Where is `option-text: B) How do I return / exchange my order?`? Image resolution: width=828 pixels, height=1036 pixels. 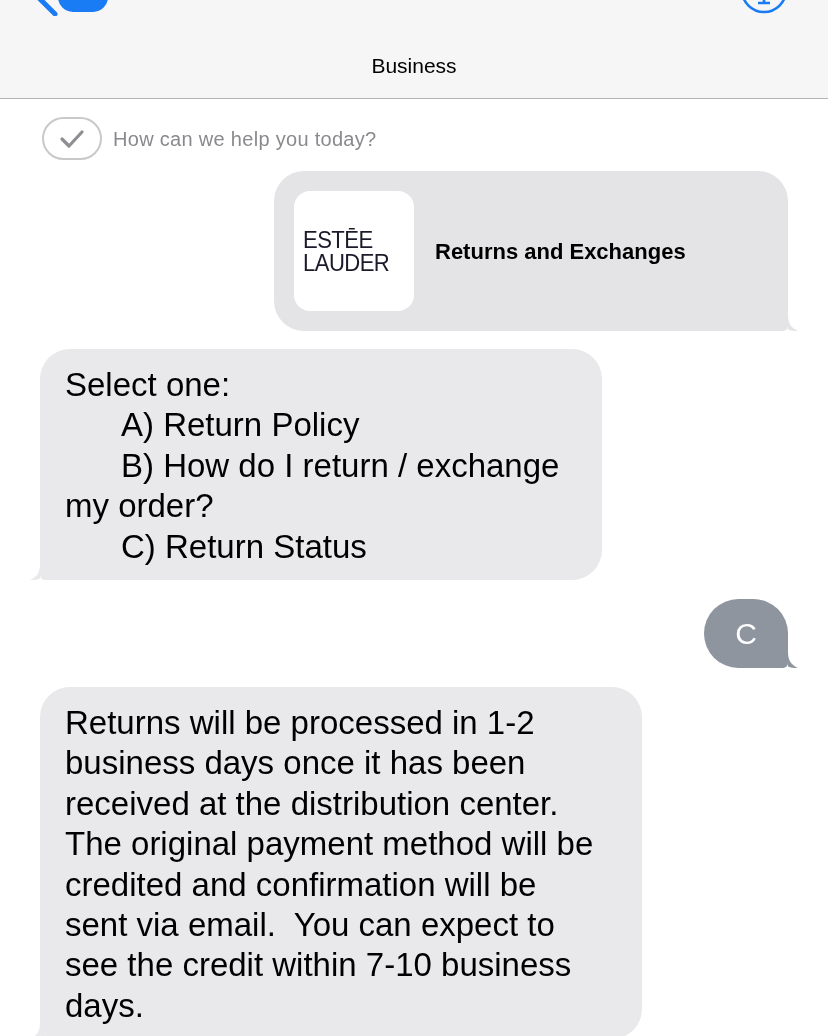
option-text: B) How do I return / exchange my order? is located at coordinates (313, 486).